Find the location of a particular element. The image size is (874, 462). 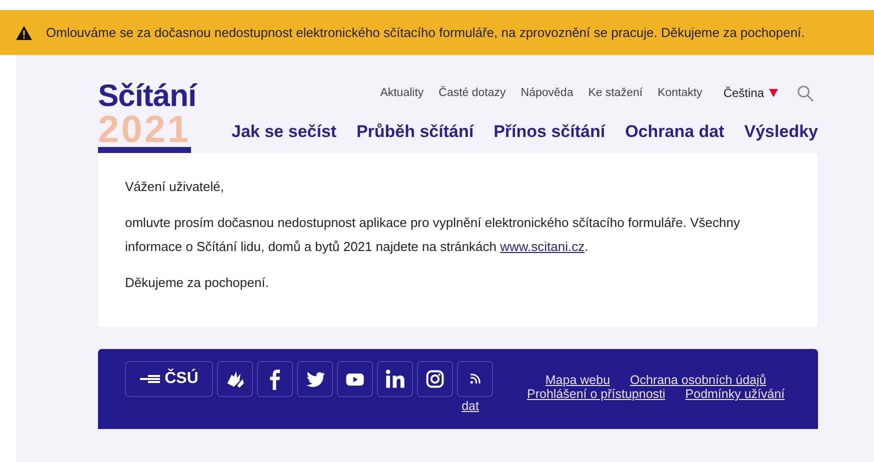

nav-link: Ke stažení is located at coordinates (615, 93).